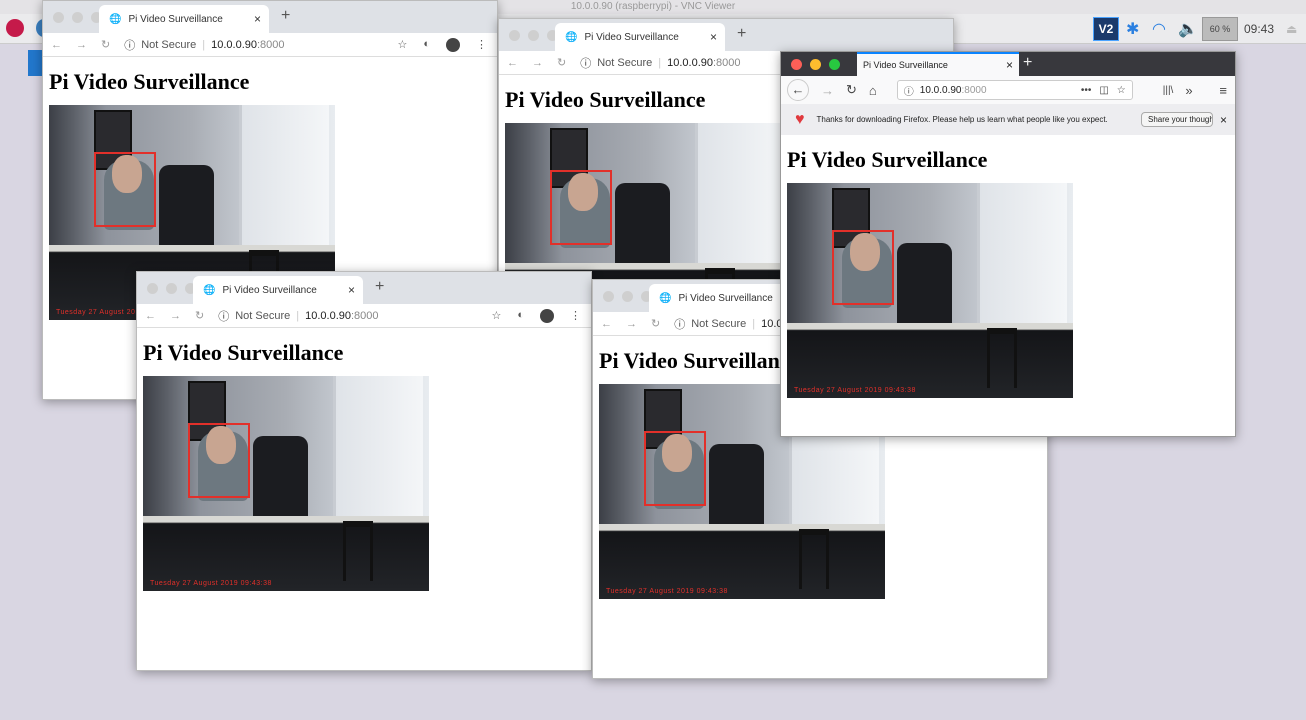  I want to click on overflow-menu-icon: », so click(1188, 90).